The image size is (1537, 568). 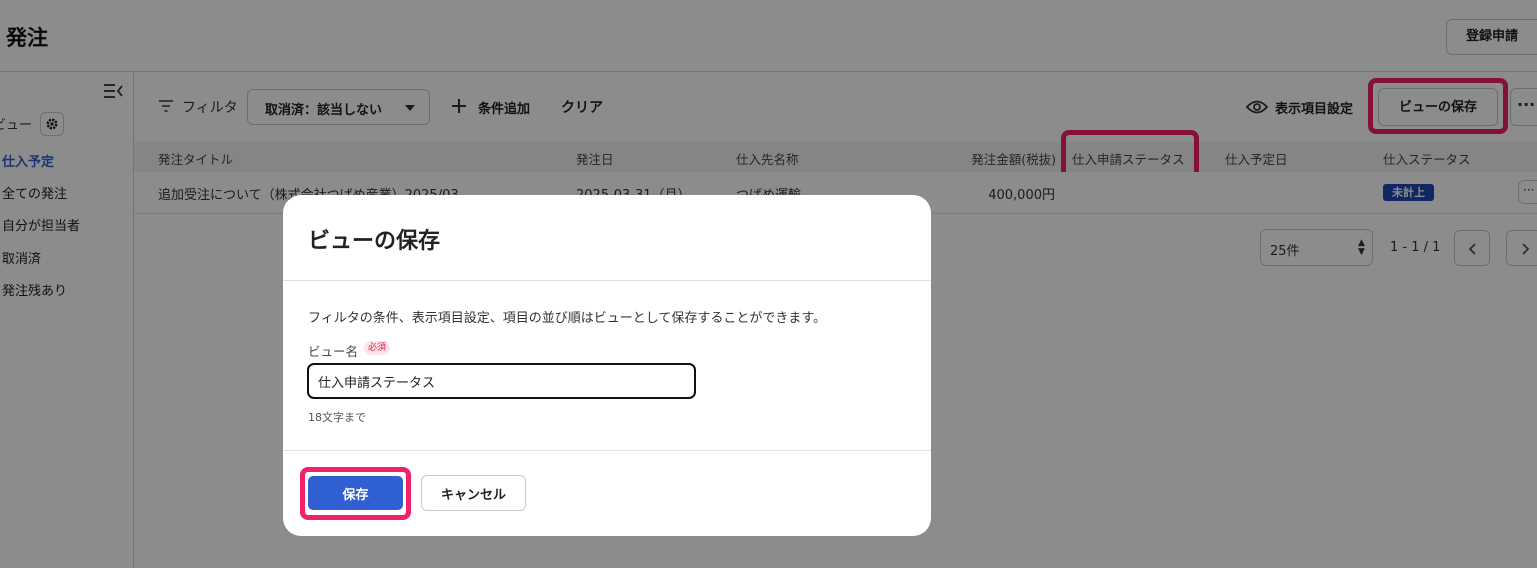 I want to click on dialog-title: ビューの保存, so click(x=374, y=241).